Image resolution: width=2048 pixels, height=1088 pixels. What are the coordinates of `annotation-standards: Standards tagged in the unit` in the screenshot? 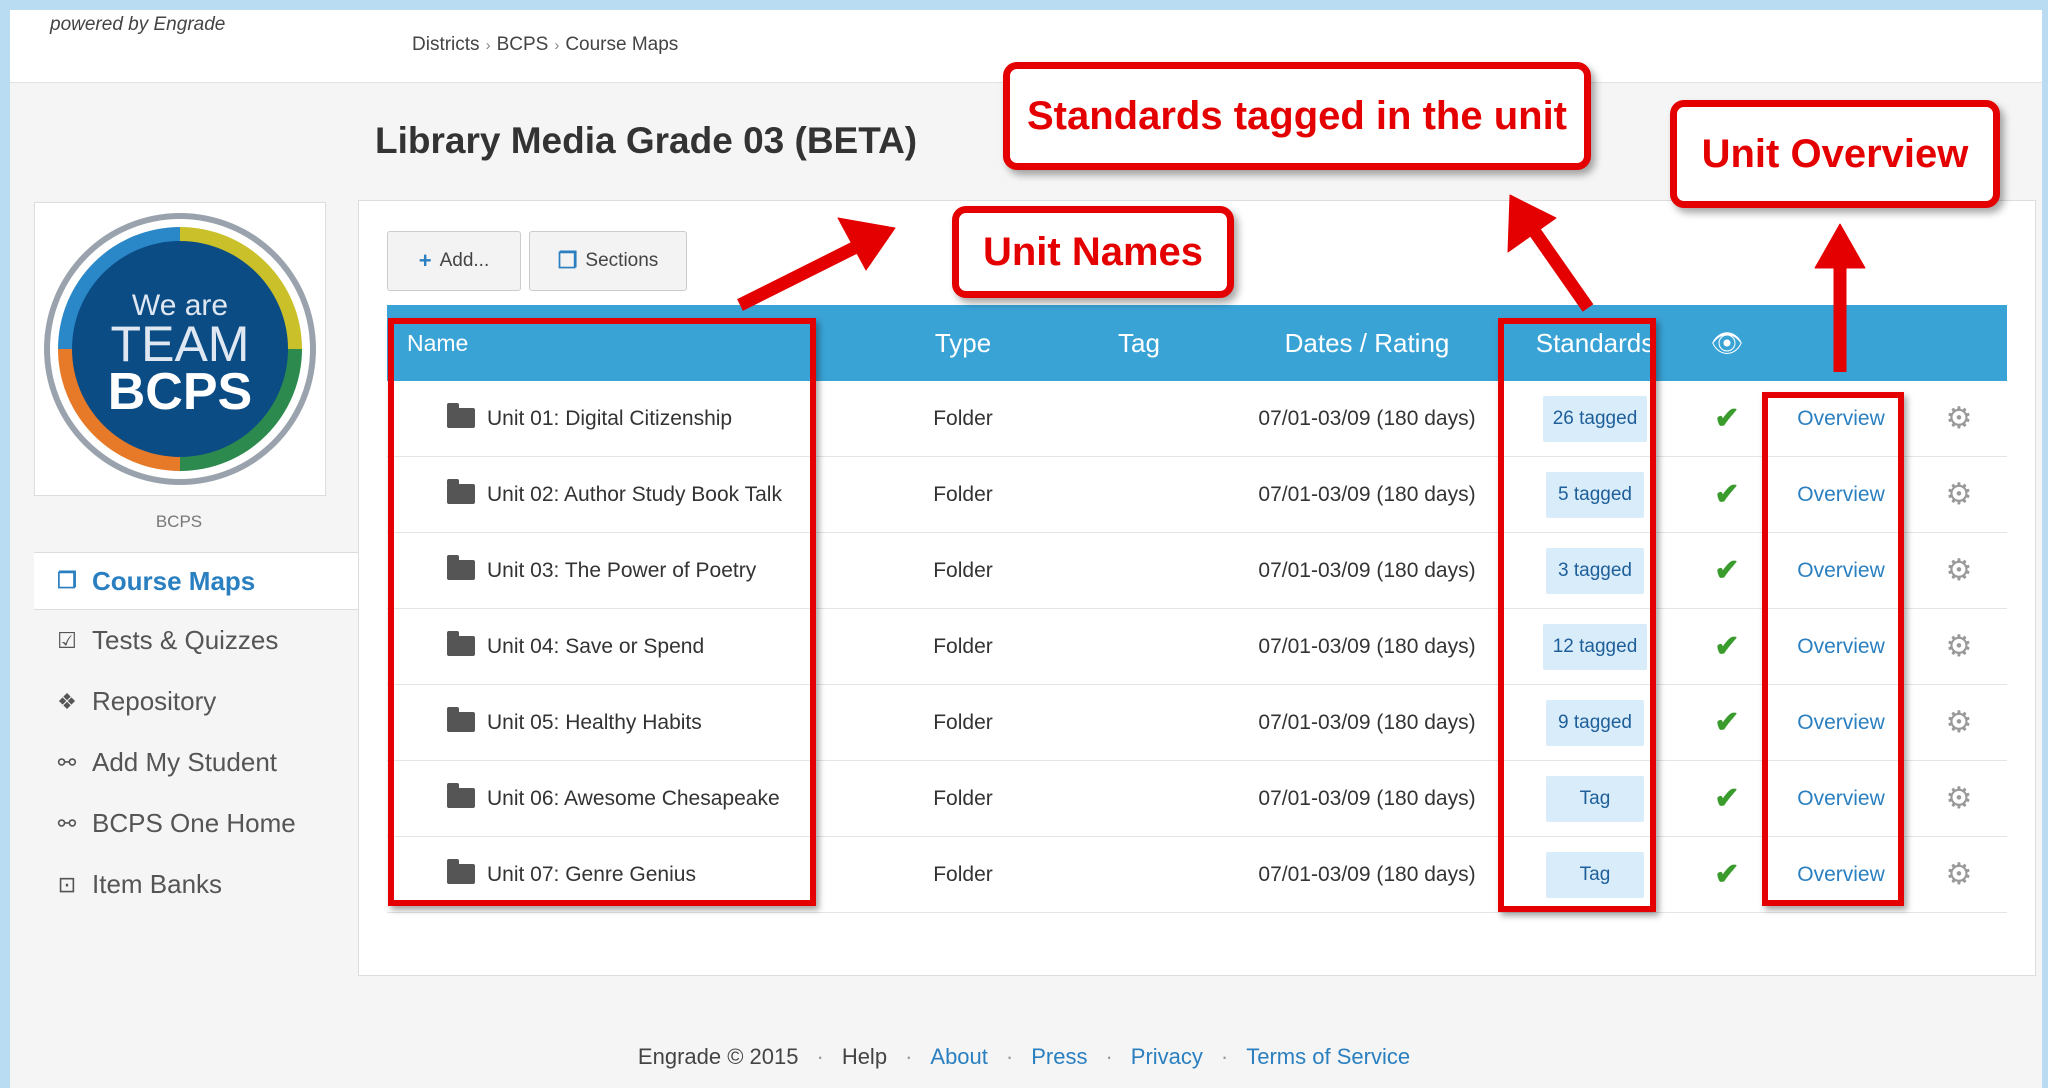 It's located at (1297, 116).